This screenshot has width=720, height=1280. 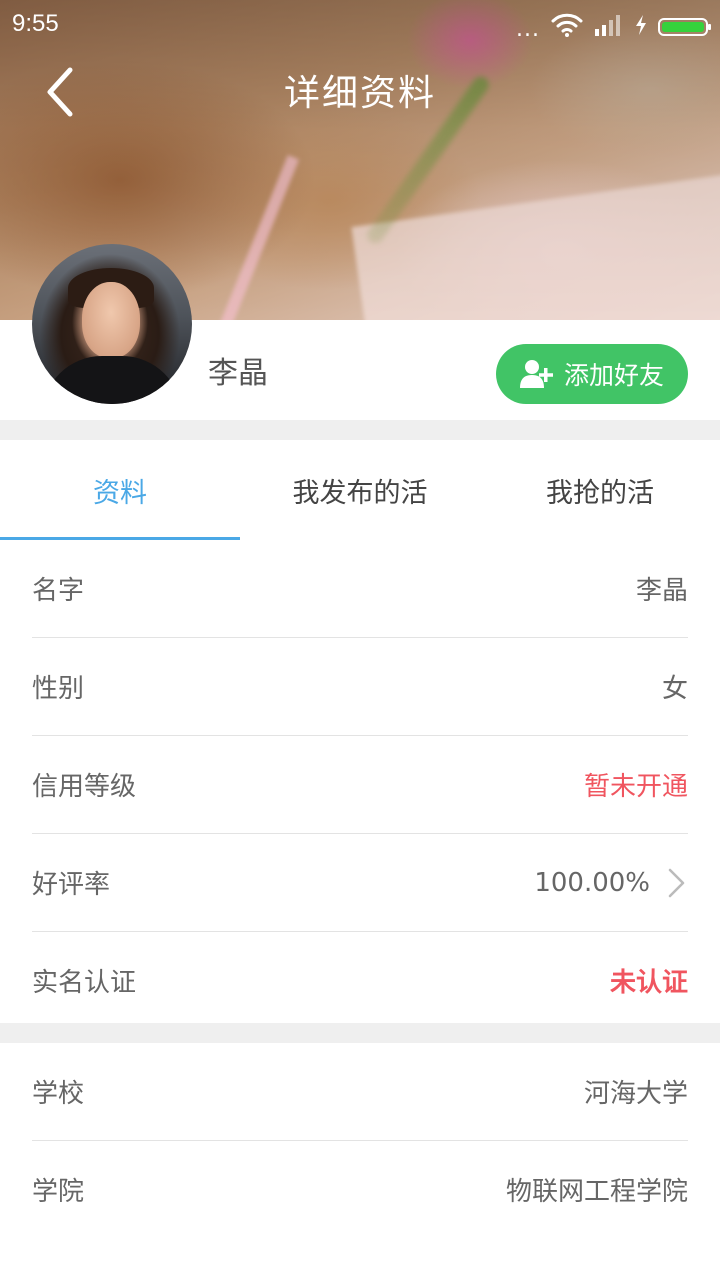 I want to click on tab-my-grabbed-jobs: 我抢的活, so click(x=600, y=490).